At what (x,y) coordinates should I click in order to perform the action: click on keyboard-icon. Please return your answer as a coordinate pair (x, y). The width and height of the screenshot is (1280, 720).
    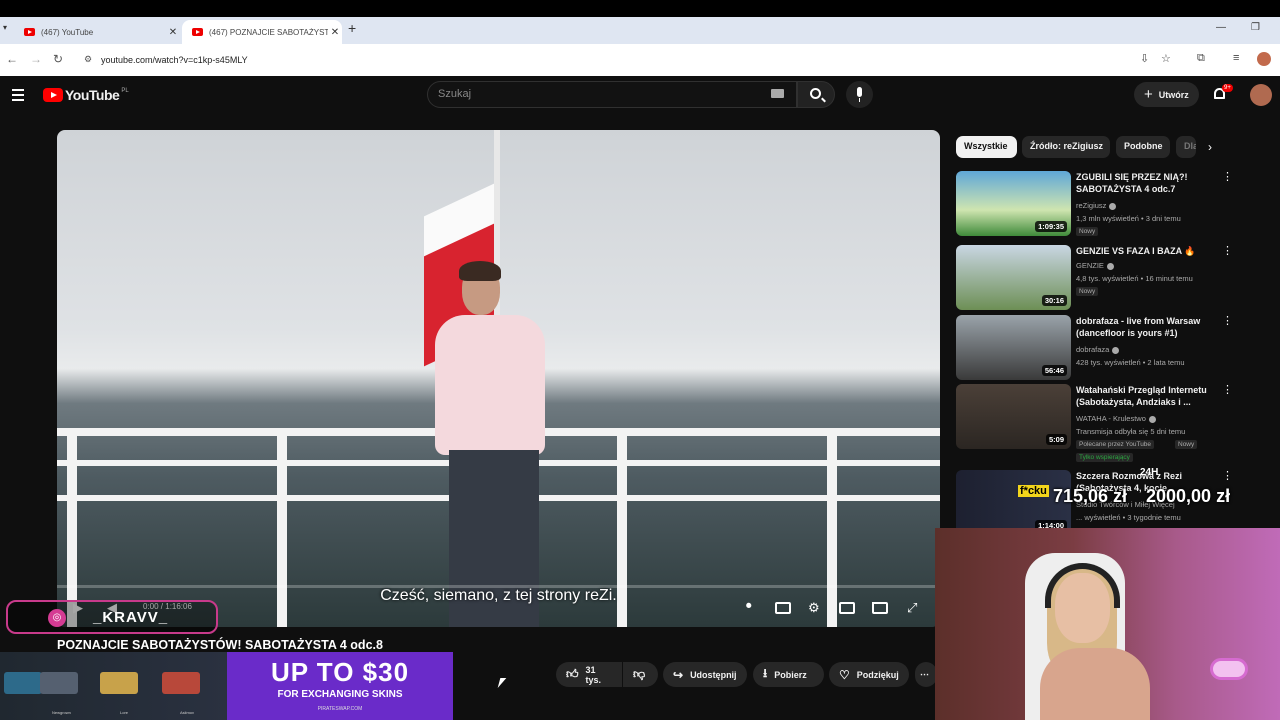
    Looking at the image, I should click on (777, 93).